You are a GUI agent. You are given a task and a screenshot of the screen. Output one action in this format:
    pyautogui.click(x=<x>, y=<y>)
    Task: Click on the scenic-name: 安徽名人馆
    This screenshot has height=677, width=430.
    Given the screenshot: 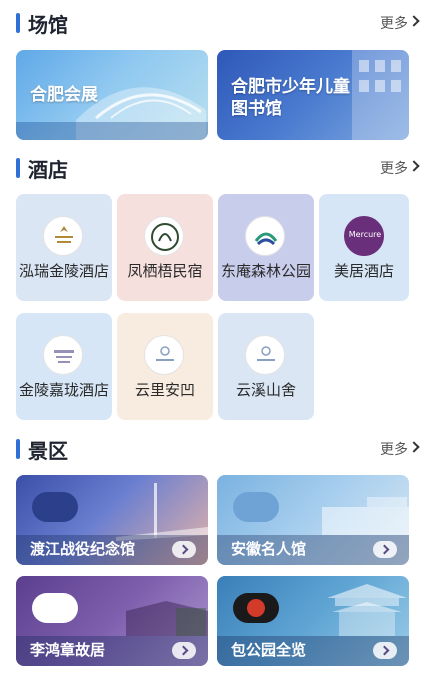 What is the action you would take?
    pyautogui.click(x=269, y=549)
    